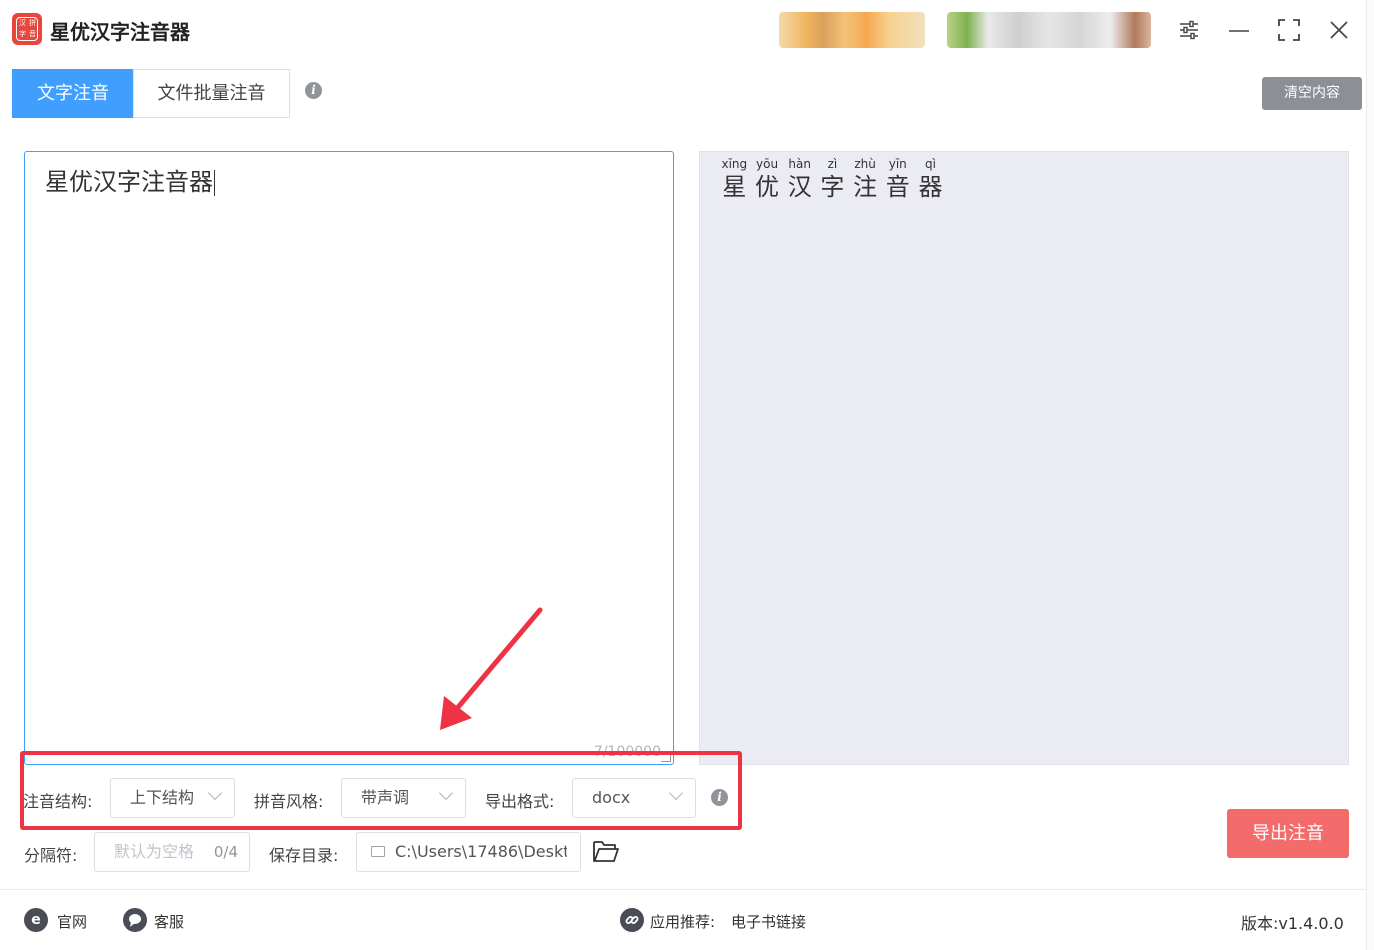  Describe the element at coordinates (481, 851) in the screenshot. I see `save-dir-value: C:\Users\17486\Deskto` at that location.